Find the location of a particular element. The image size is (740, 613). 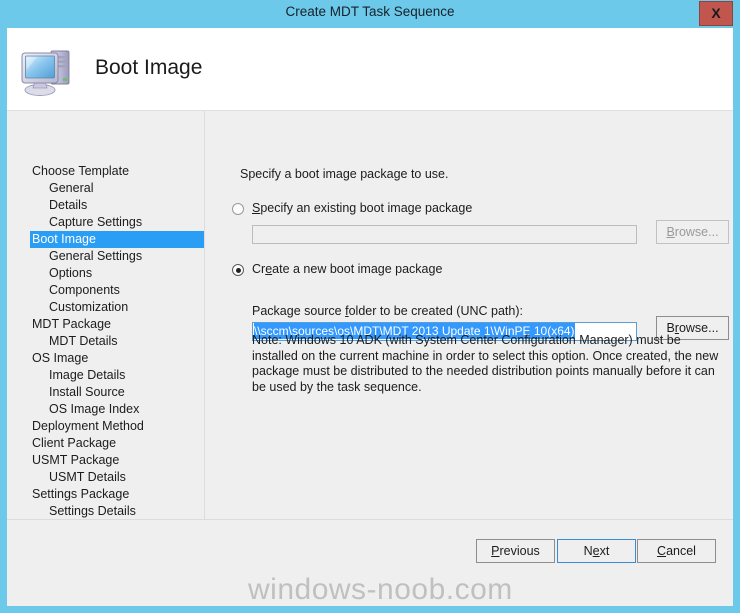

radio-label-new: Create a new boot image package is located at coordinates (347, 269).